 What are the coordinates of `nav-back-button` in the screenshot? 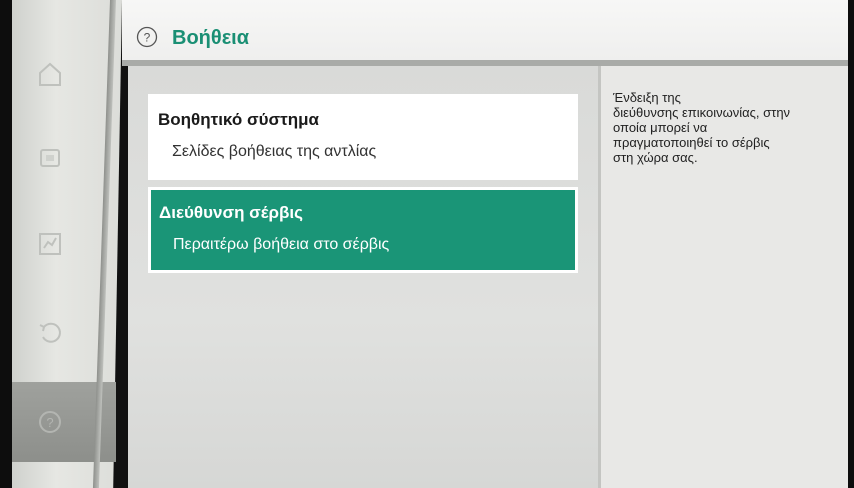 It's located at (50, 332).